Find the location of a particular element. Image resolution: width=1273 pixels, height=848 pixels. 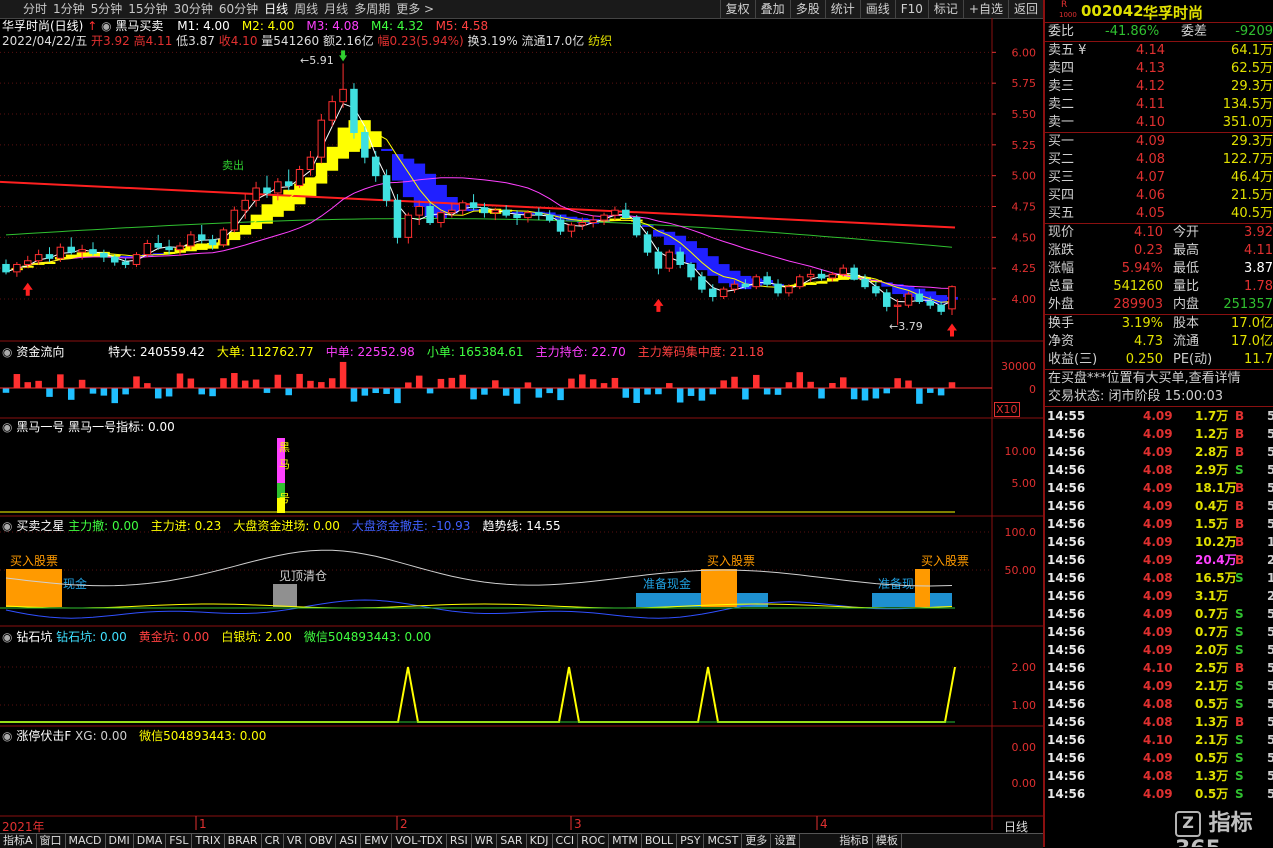

bs-title: 买卖之星 is located at coordinates (40, 526).